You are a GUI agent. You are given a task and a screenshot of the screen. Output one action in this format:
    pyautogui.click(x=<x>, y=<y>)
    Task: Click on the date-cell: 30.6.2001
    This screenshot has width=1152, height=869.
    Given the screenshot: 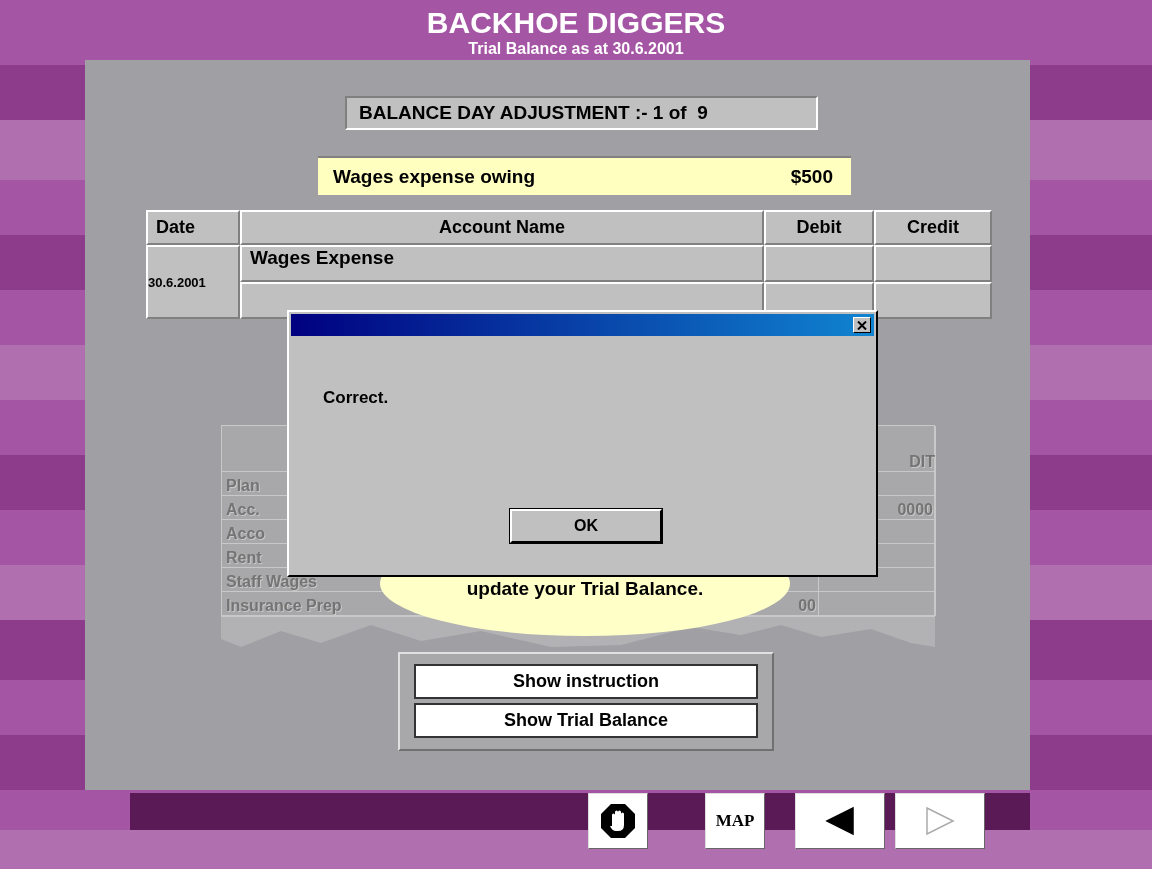 What is the action you would take?
    pyautogui.click(x=193, y=282)
    